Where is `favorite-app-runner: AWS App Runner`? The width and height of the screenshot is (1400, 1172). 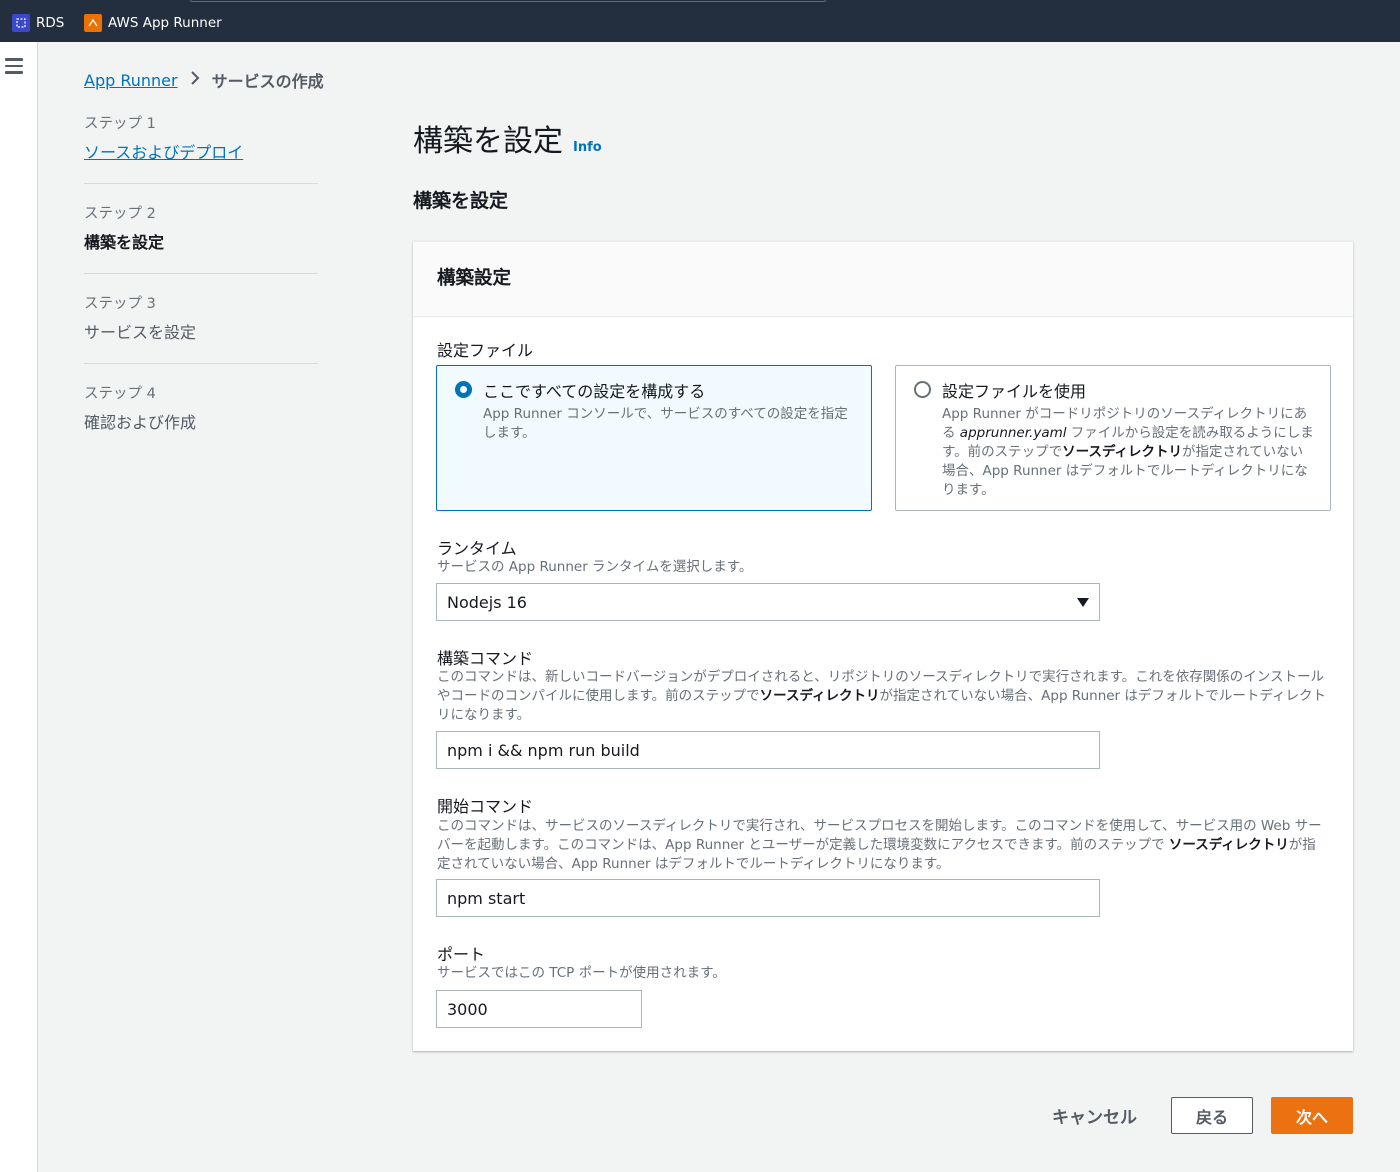 favorite-app-runner: AWS App Runner is located at coordinates (153, 23).